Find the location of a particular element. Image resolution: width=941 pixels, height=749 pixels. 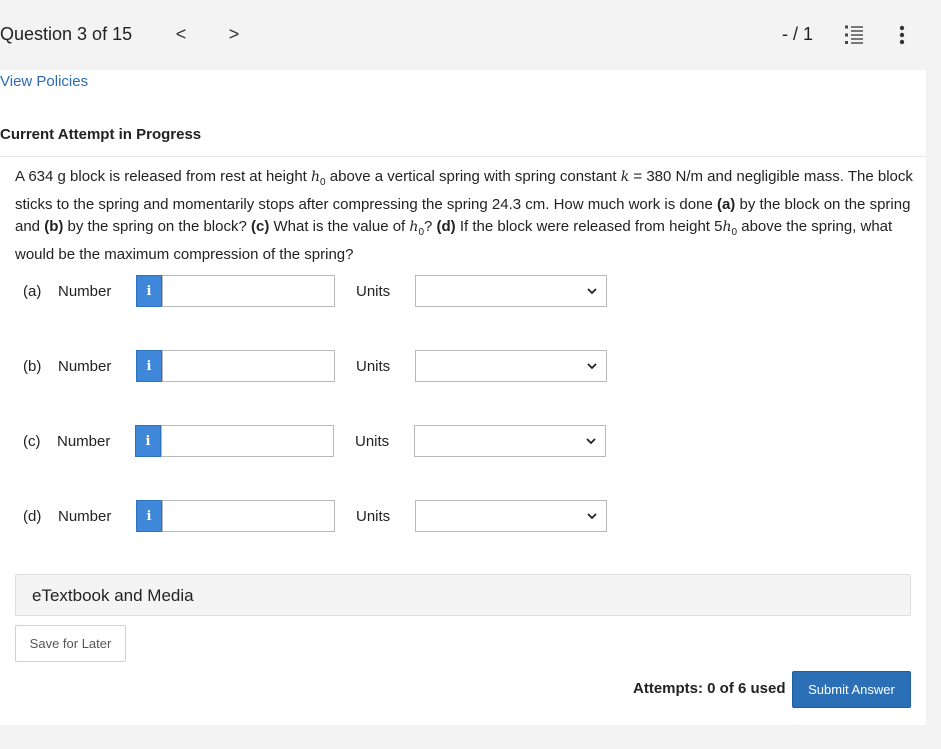

number-input-c is located at coordinates (247, 441).